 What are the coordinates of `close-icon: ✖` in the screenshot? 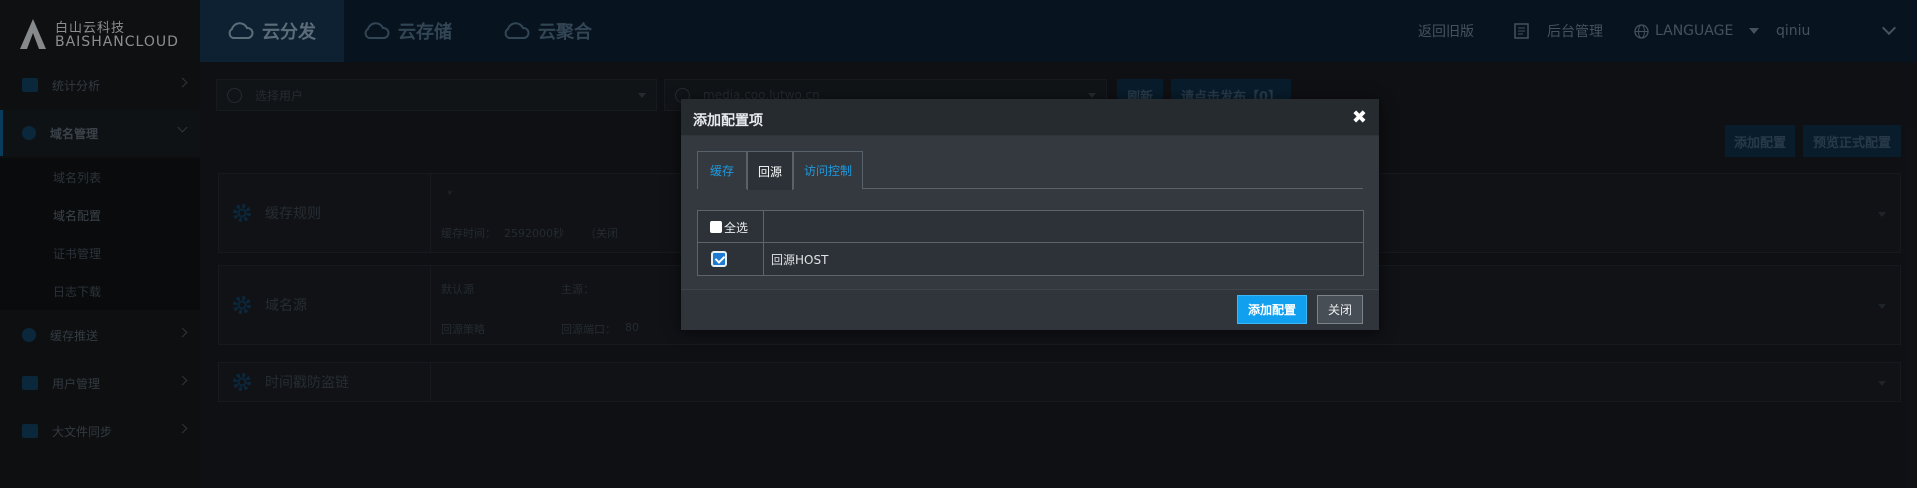 It's located at (1359, 117).